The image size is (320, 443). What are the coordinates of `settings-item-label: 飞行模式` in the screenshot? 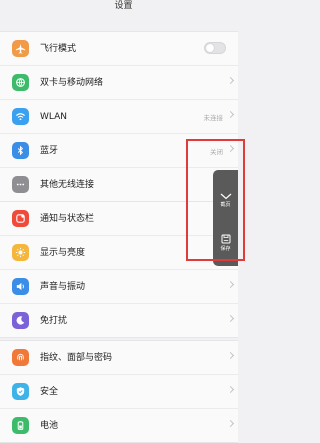 It's located at (58, 48).